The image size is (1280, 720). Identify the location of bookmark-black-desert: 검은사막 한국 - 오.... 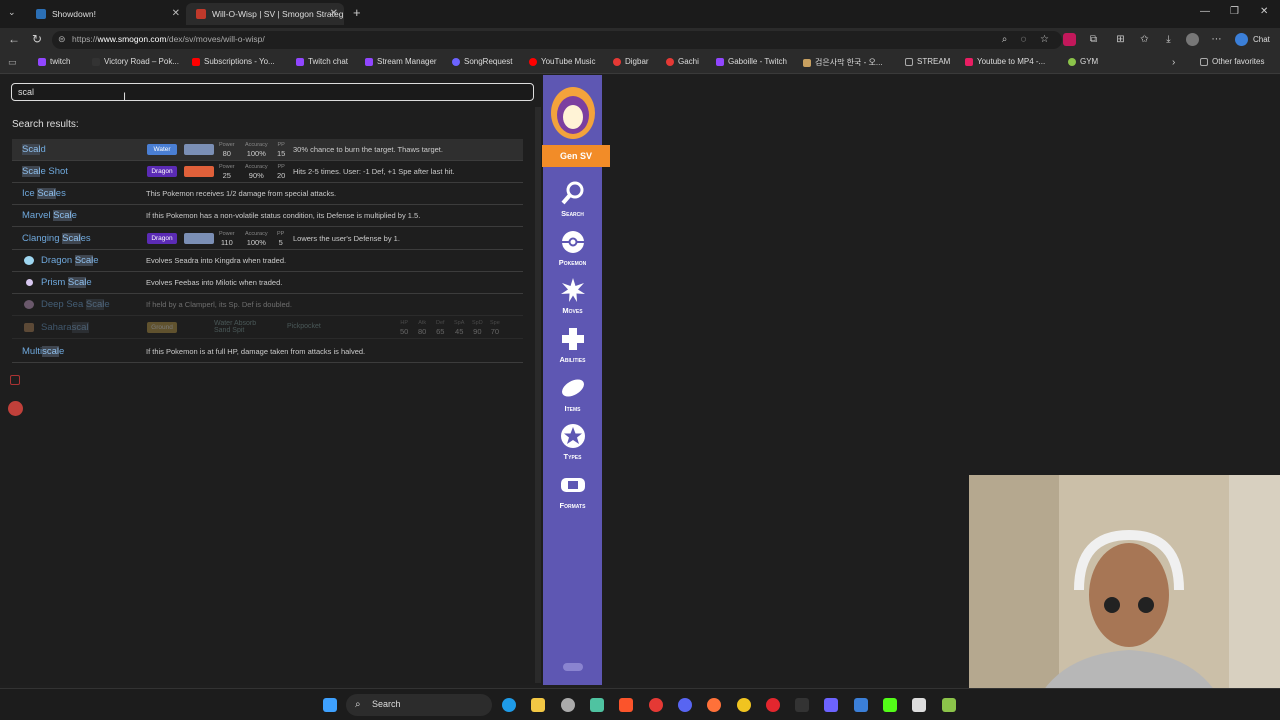
(843, 62).